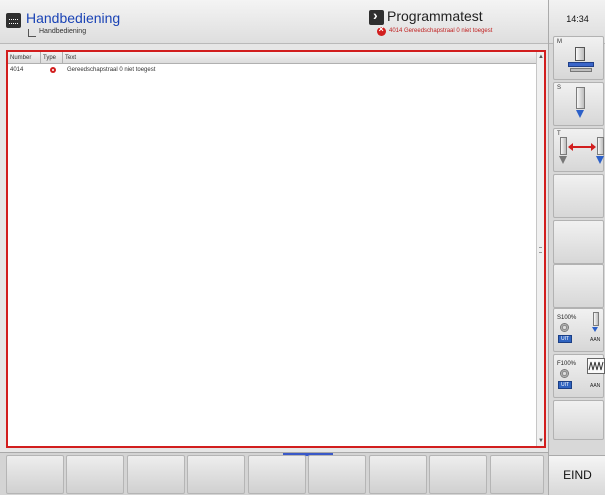 This screenshot has height=495, width=605. I want to click on feed-override-value: F100%, so click(567, 364).